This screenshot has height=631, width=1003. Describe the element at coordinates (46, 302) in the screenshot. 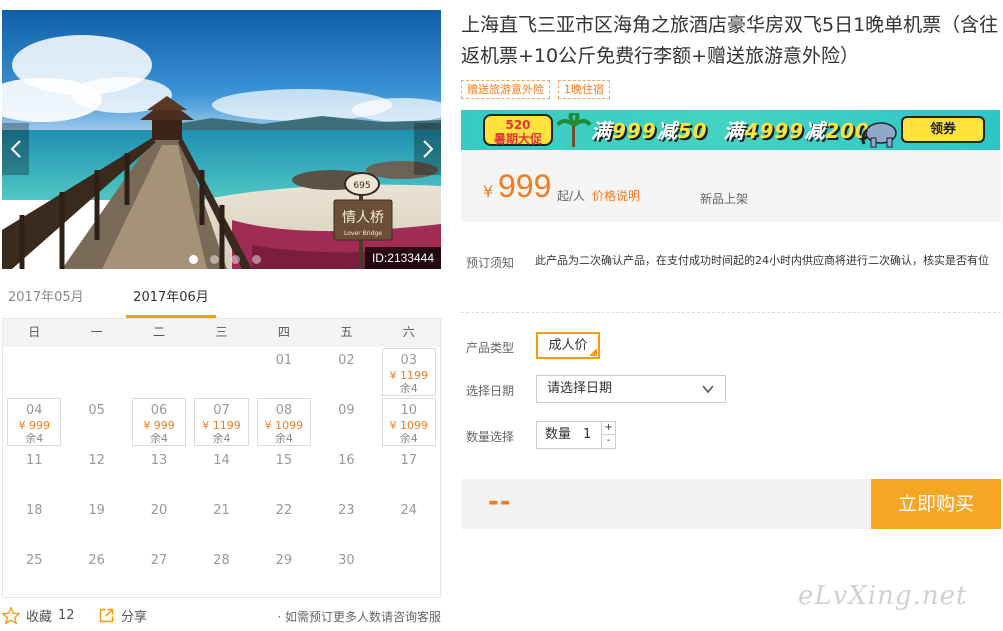

I see `tab-month-may: 2017年05月` at that location.